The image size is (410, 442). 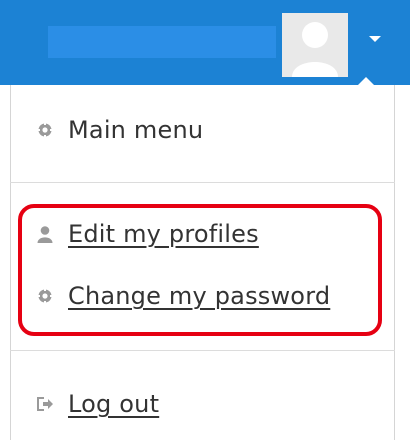 I want to click on dropdown-pointer, so click(x=366, y=81).